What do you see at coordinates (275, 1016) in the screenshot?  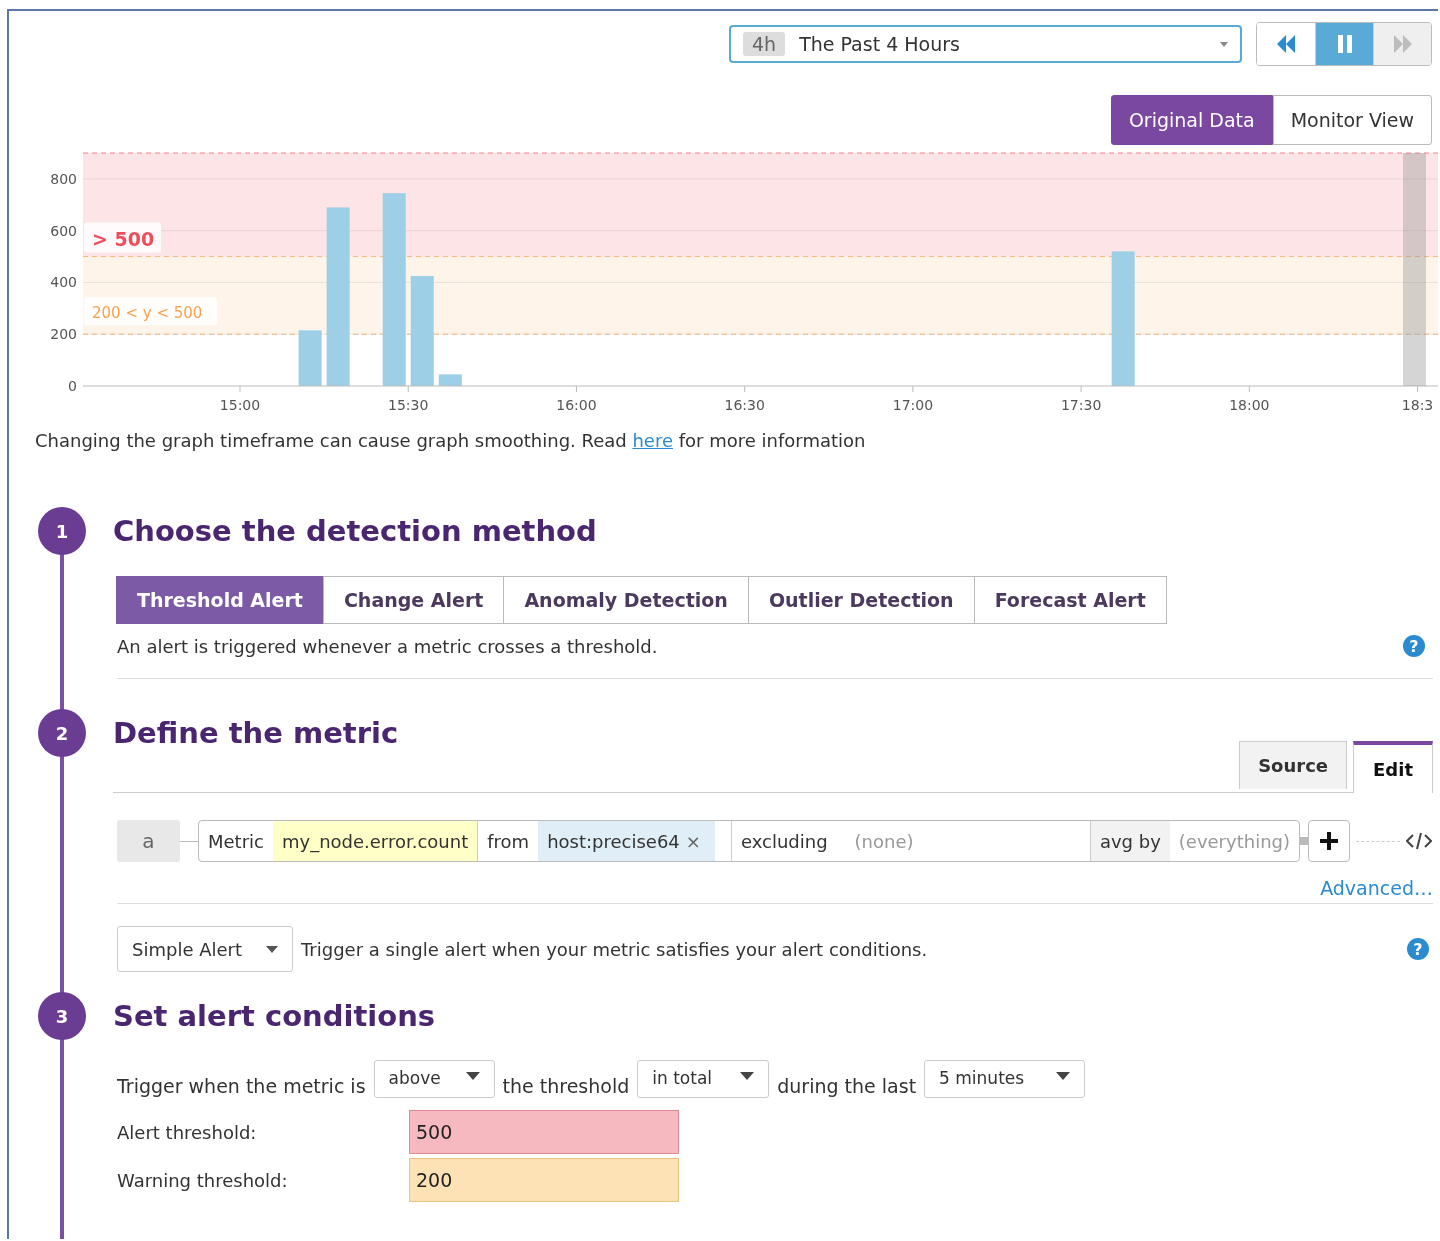 I see `section-title: Set alert conditions` at bounding box center [275, 1016].